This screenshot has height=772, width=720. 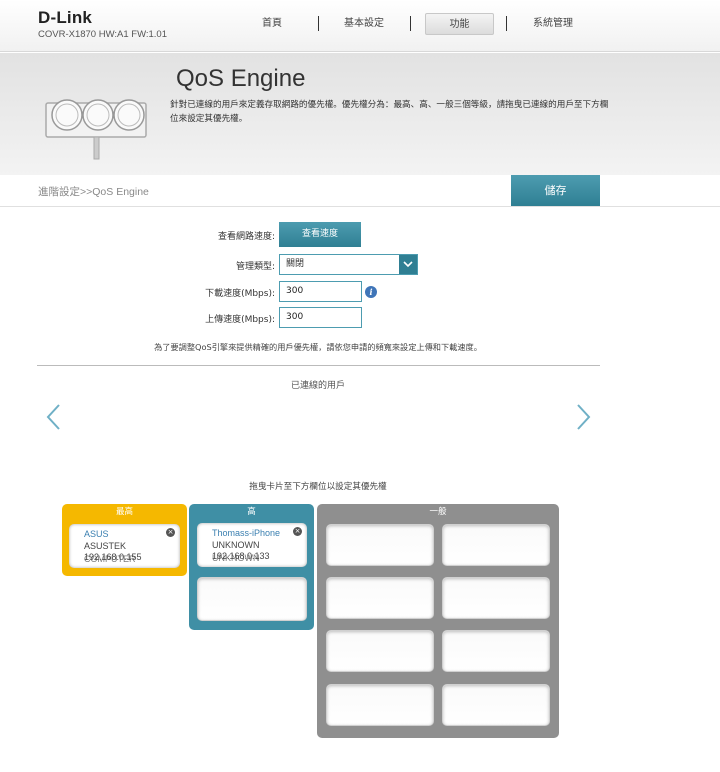 What do you see at coordinates (246, 237) in the screenshot?
I see `speed-test-label: 查看網路速度:` at bounding box center [246, 237].